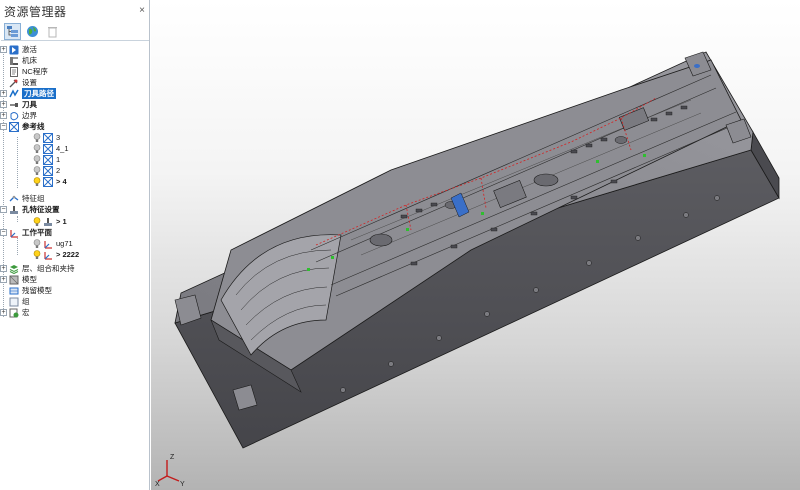 The width and height of the screenshot is (800, 490). What do you see at coordinates (35, 12) in the screenshot?
I see `explorer-title: 资源管理器` at bounding box center [35, 12].